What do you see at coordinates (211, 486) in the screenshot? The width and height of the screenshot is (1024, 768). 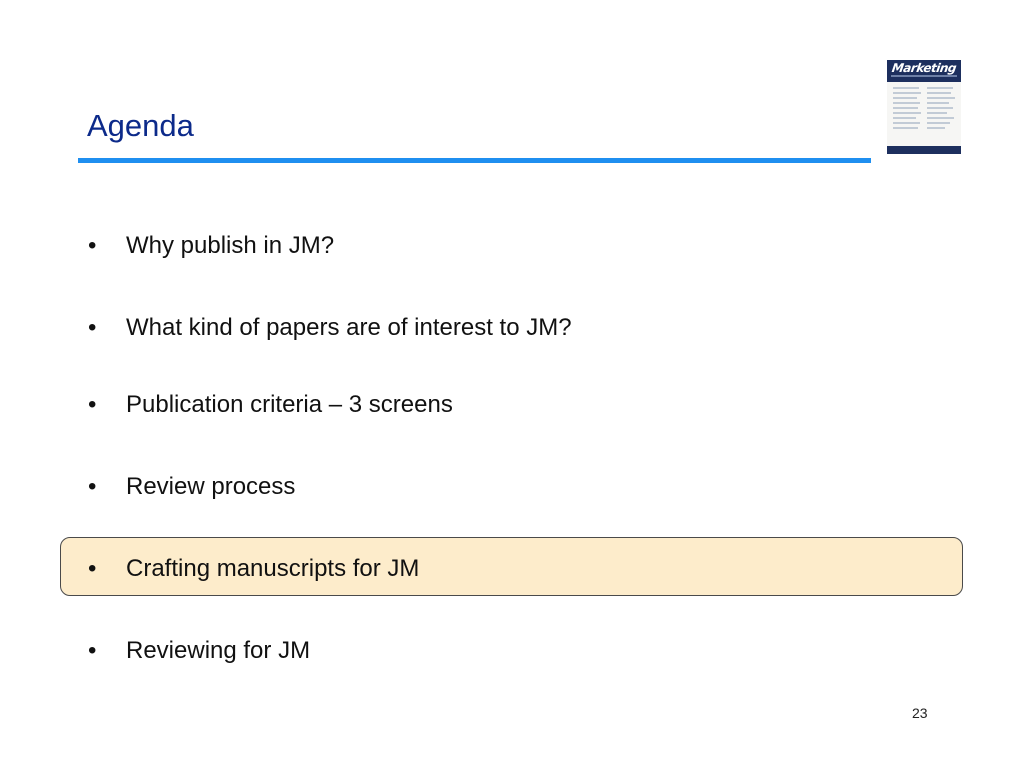 I see `agenda-item-label: Review process` at bounding box center [211, 486].